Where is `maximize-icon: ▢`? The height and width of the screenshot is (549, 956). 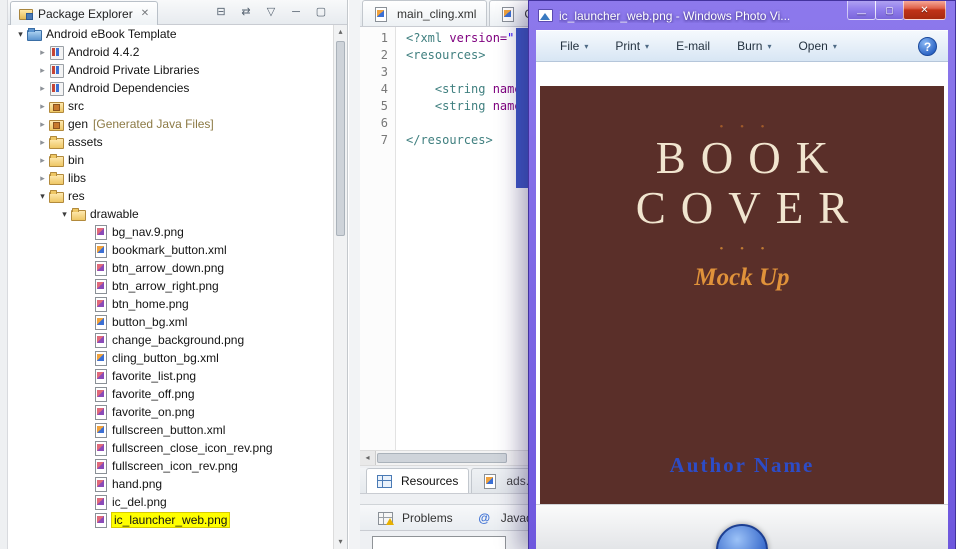
maximize-icon: ▢ is located at coordinates (321, 12).